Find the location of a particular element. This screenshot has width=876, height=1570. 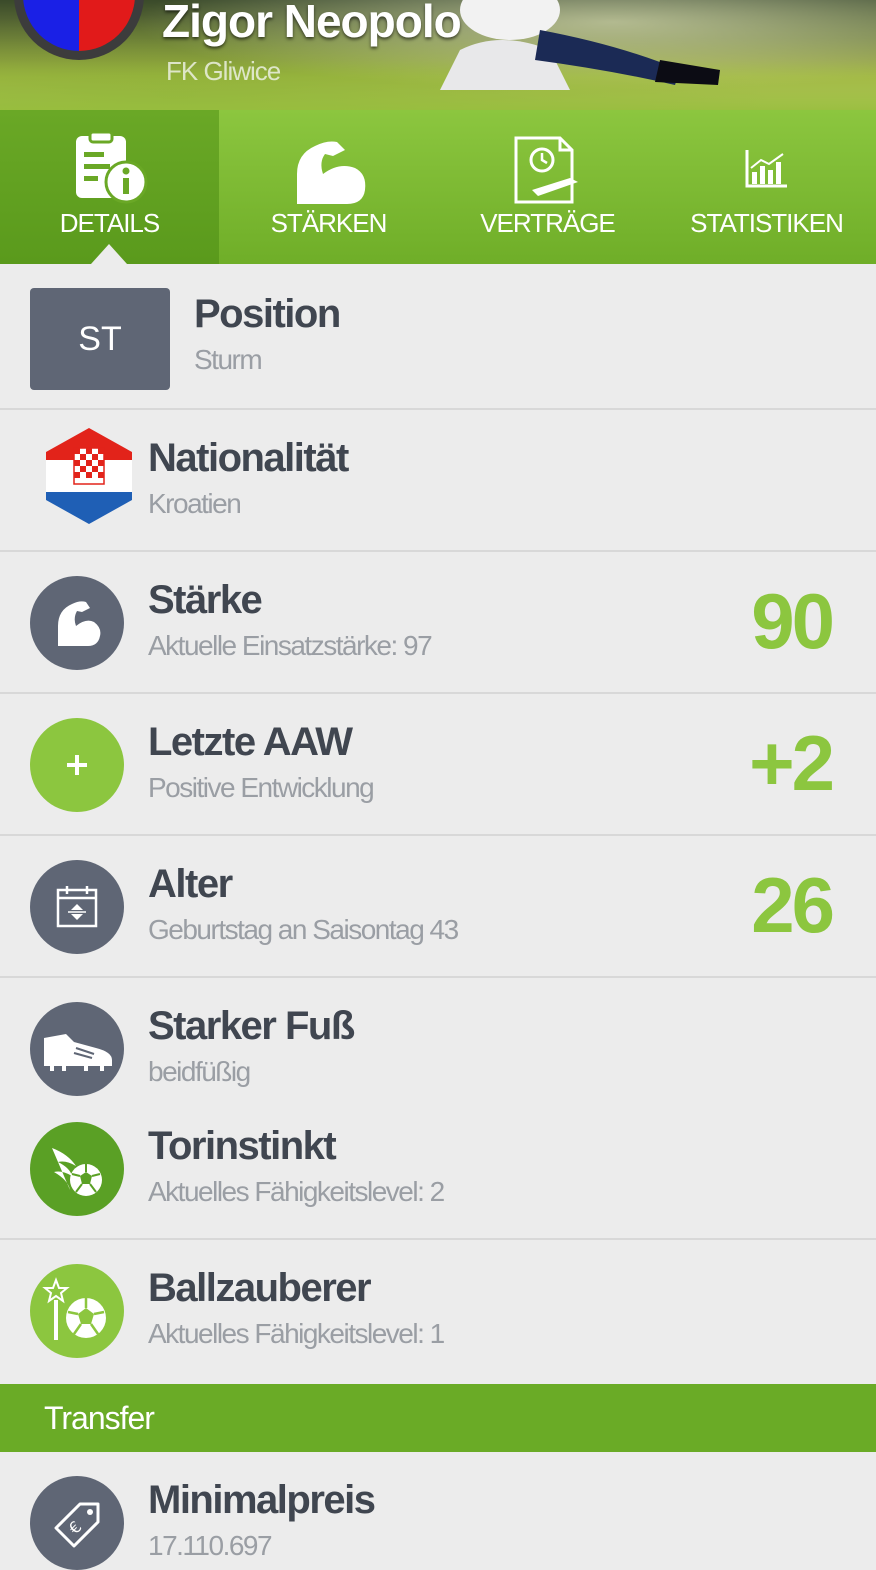

tab-details: DETAILS is located at coordinates (109, 187).